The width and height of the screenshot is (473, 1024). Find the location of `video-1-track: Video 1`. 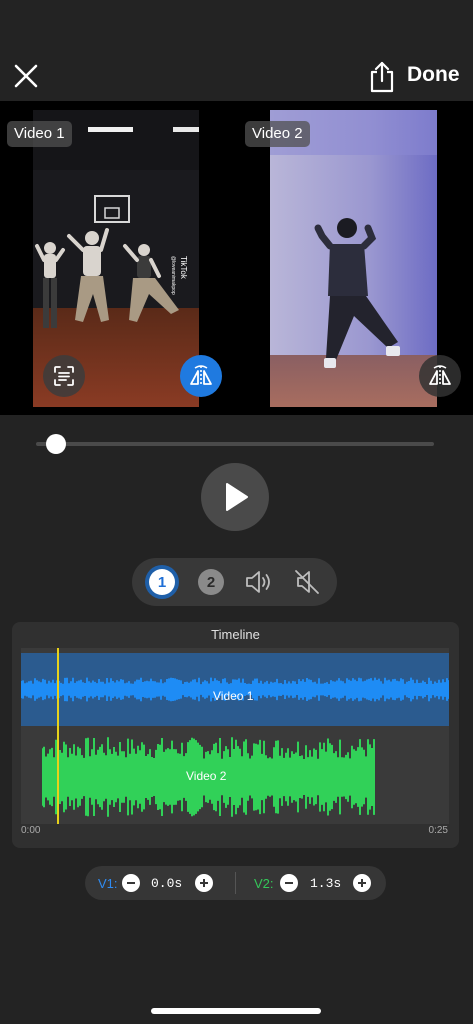

video-1-track: Video 1 is located at coordinates (235, 689).